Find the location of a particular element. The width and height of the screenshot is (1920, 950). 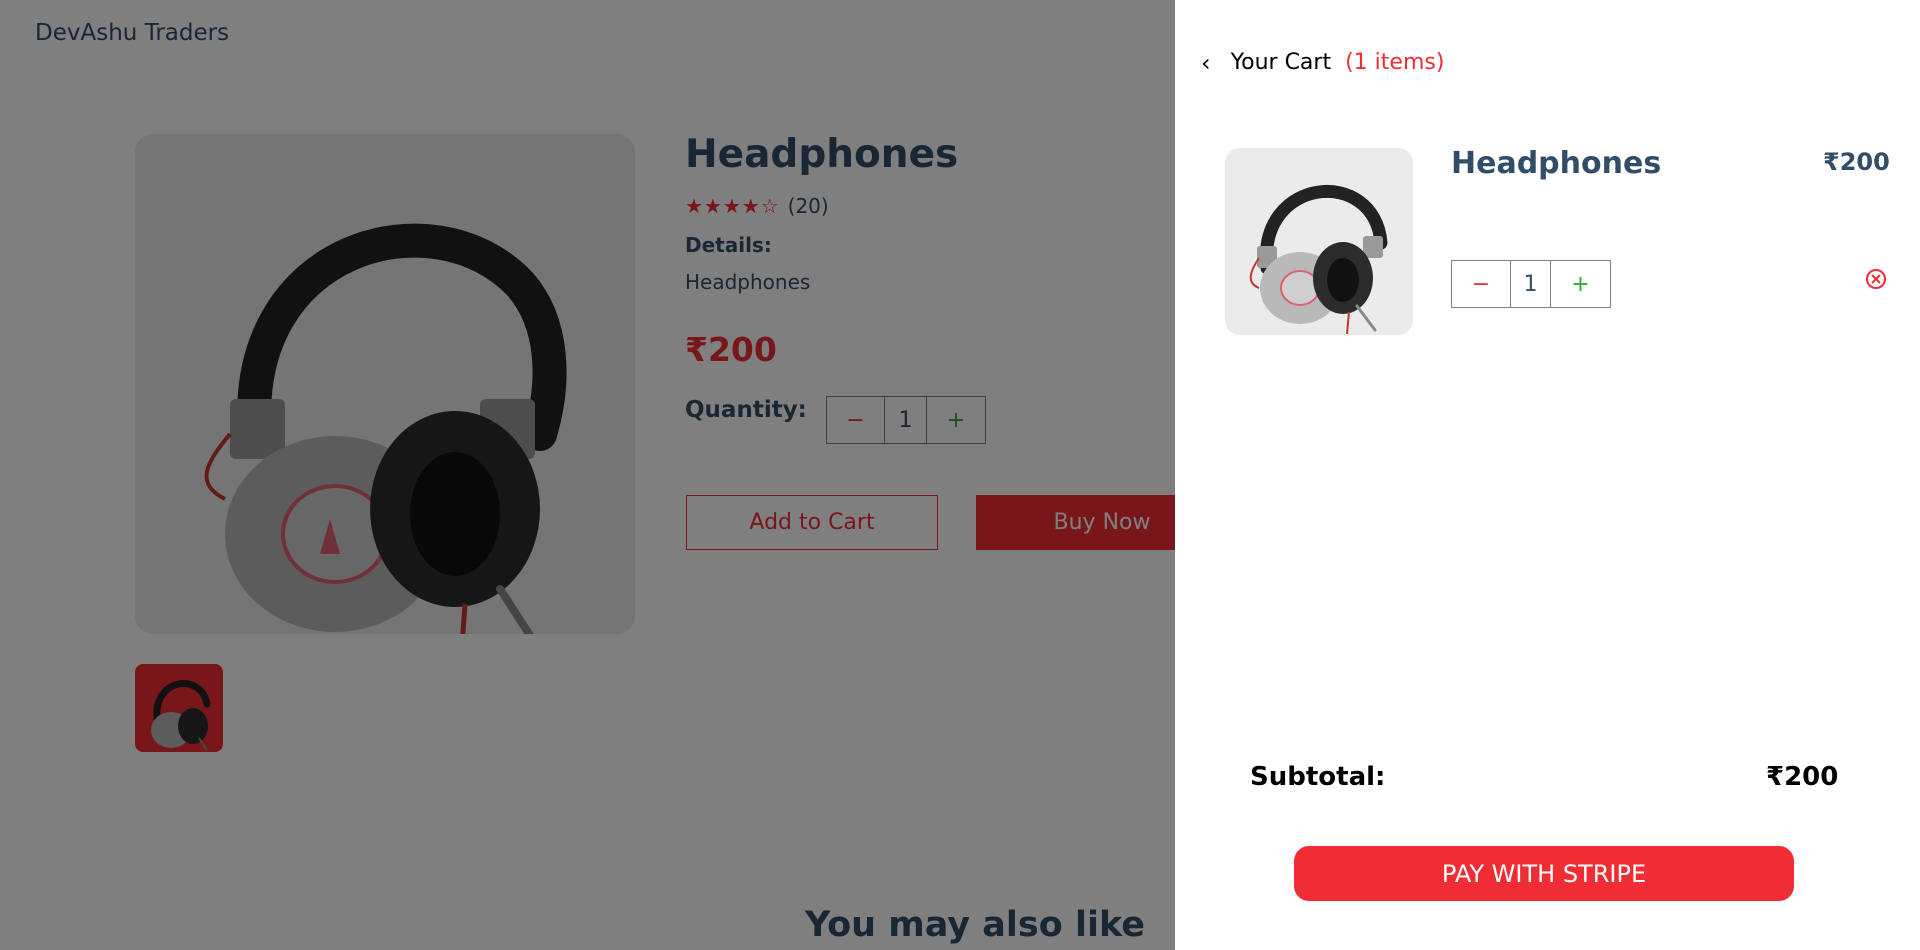

remove-circle-icon is located at coordinates (1876, 279).